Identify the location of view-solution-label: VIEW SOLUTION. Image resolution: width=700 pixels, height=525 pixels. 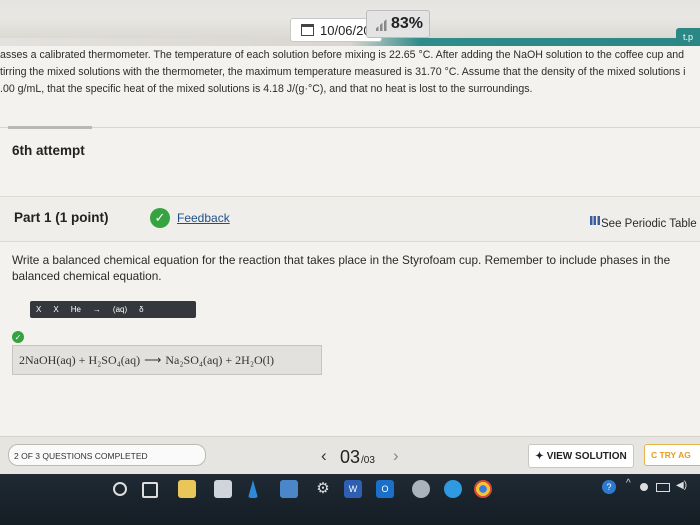
(586, 456).